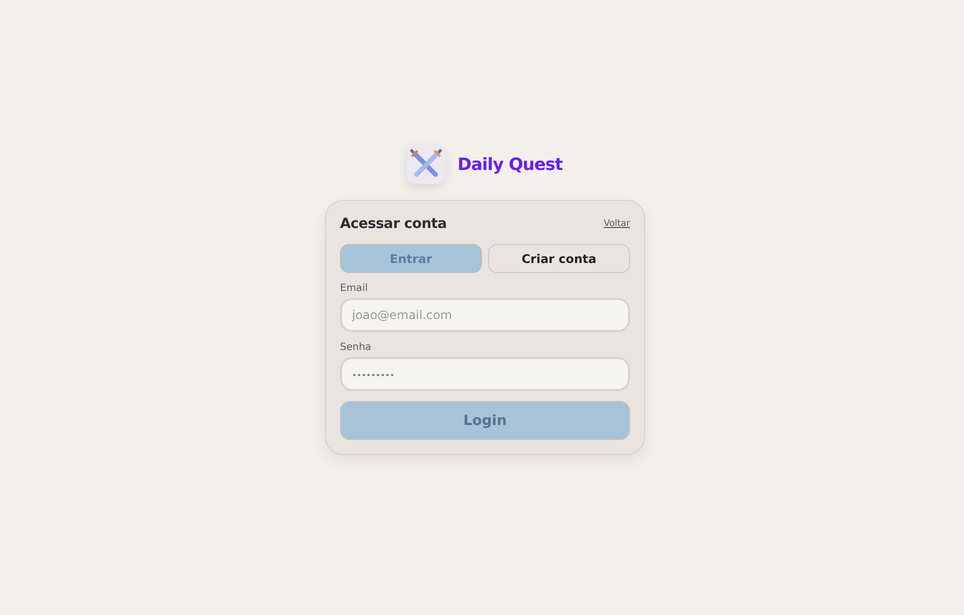 The width and height of the screenshot is (964, 615). What do you see at coordinates (356, 347) in the screenshot?
I see `field-label: Senha` at bounding box center [356, 347].